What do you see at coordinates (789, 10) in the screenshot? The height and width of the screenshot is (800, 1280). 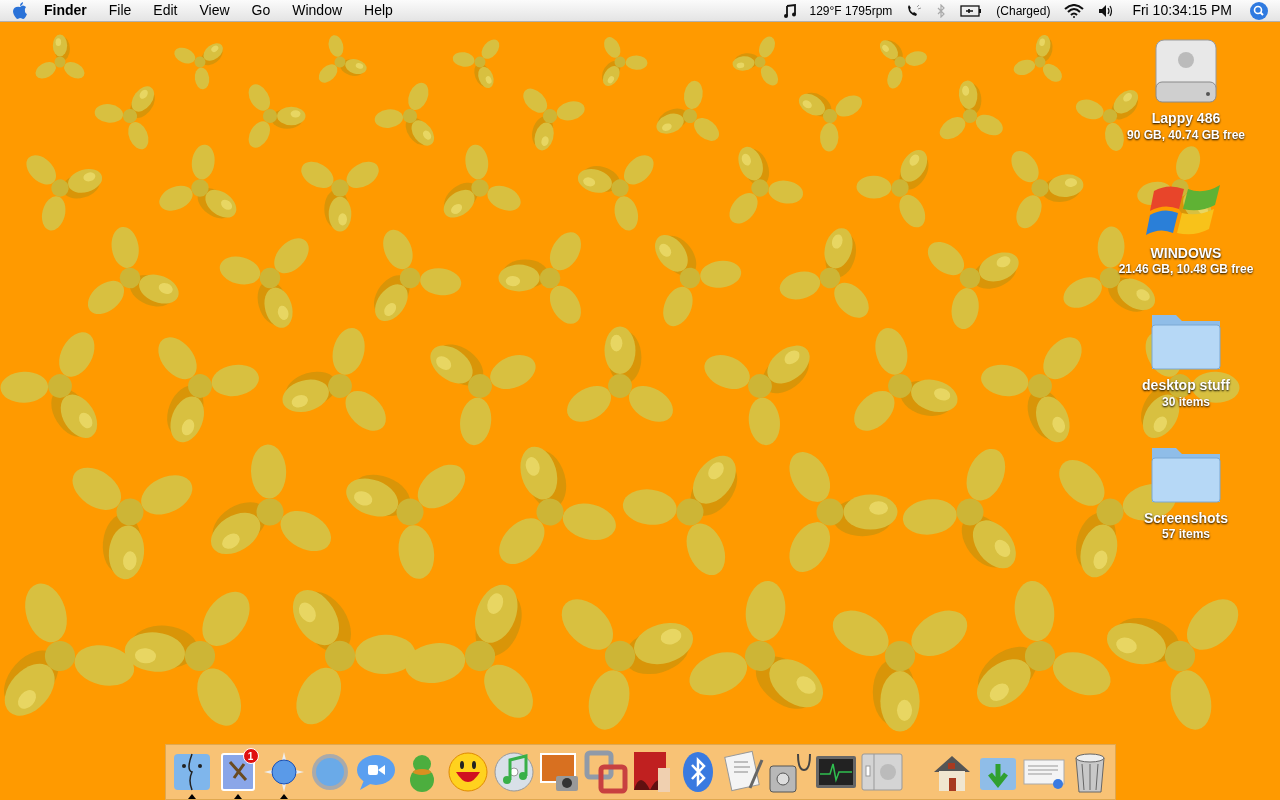 I see `music-note-icon` at bounding box center [789, 10].